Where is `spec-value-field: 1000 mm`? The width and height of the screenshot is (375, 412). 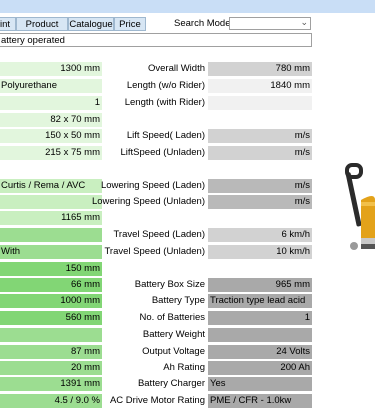 spec-value-field: 1000 mm is located at coordinates (51, 301).